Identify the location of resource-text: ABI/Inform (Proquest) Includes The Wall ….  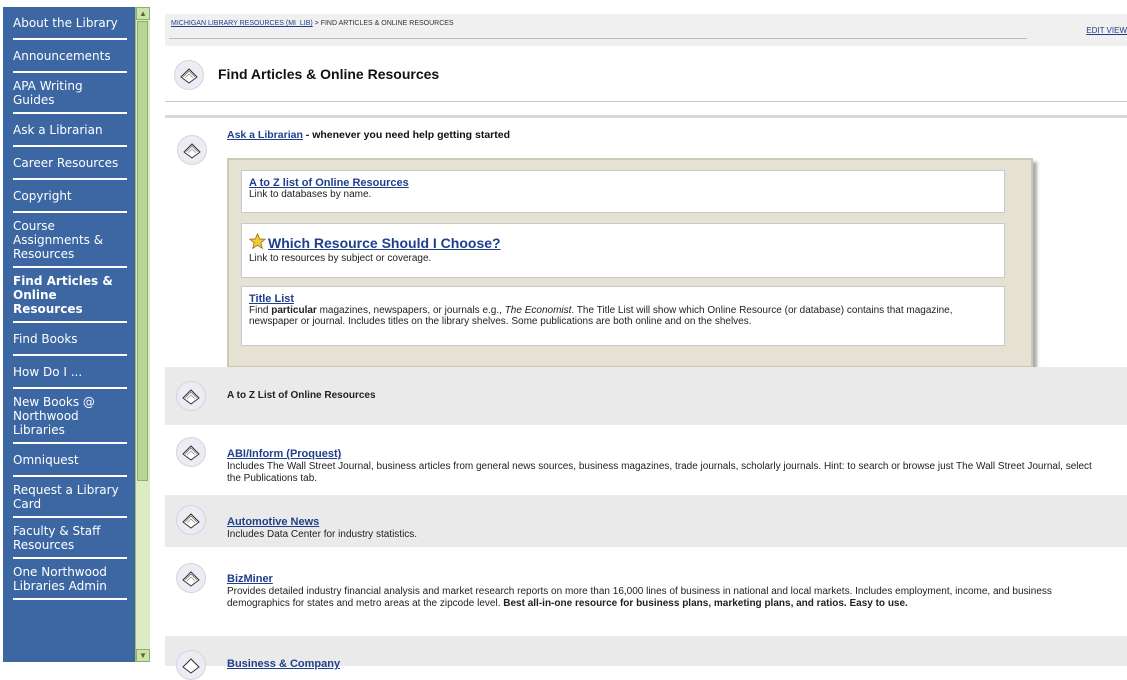
(667, 466).